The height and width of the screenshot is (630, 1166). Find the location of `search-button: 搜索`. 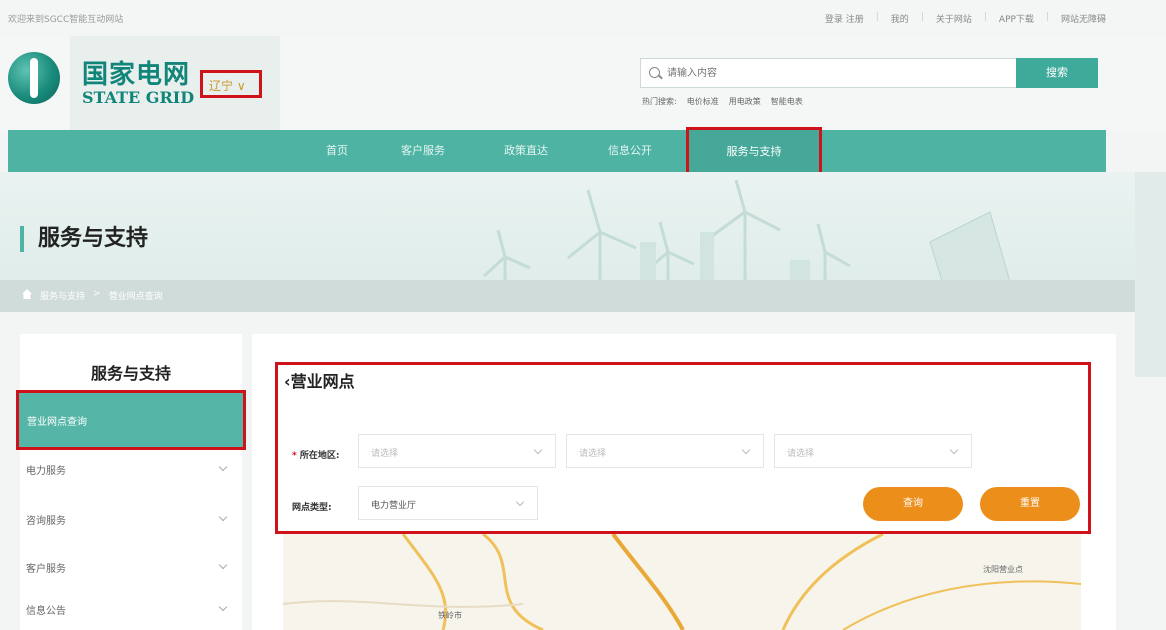

search-button: 搜索 is located at coordinates (1057, 73).